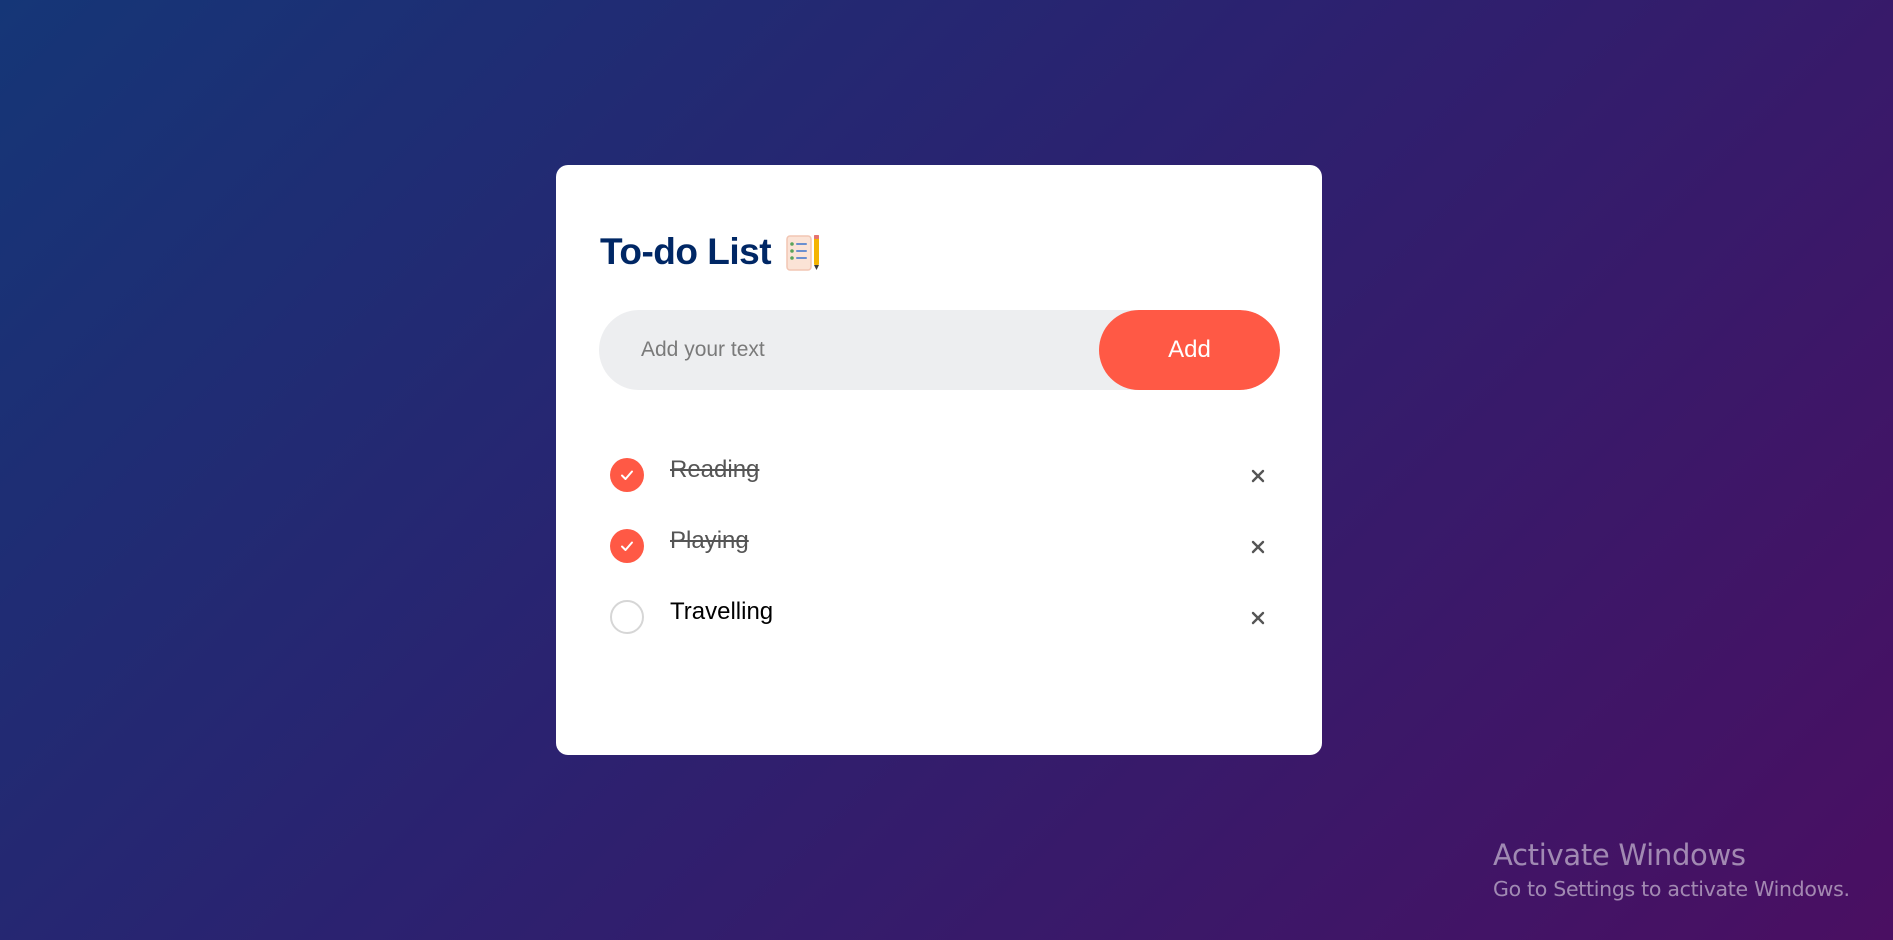 The height and width of the screenshot is (940, 1893). I want to click on task-input, so click(849, 350).